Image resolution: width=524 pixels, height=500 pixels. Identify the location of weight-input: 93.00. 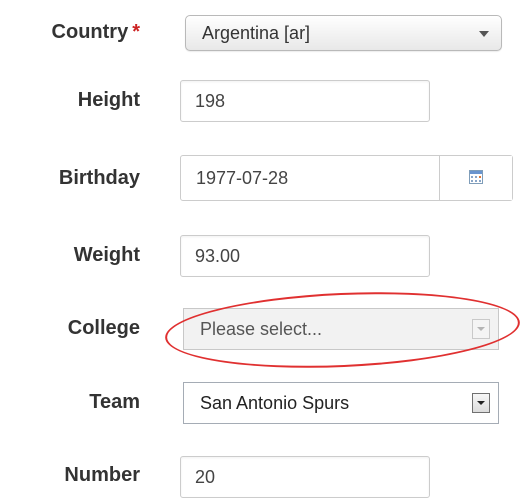
(305, 256).